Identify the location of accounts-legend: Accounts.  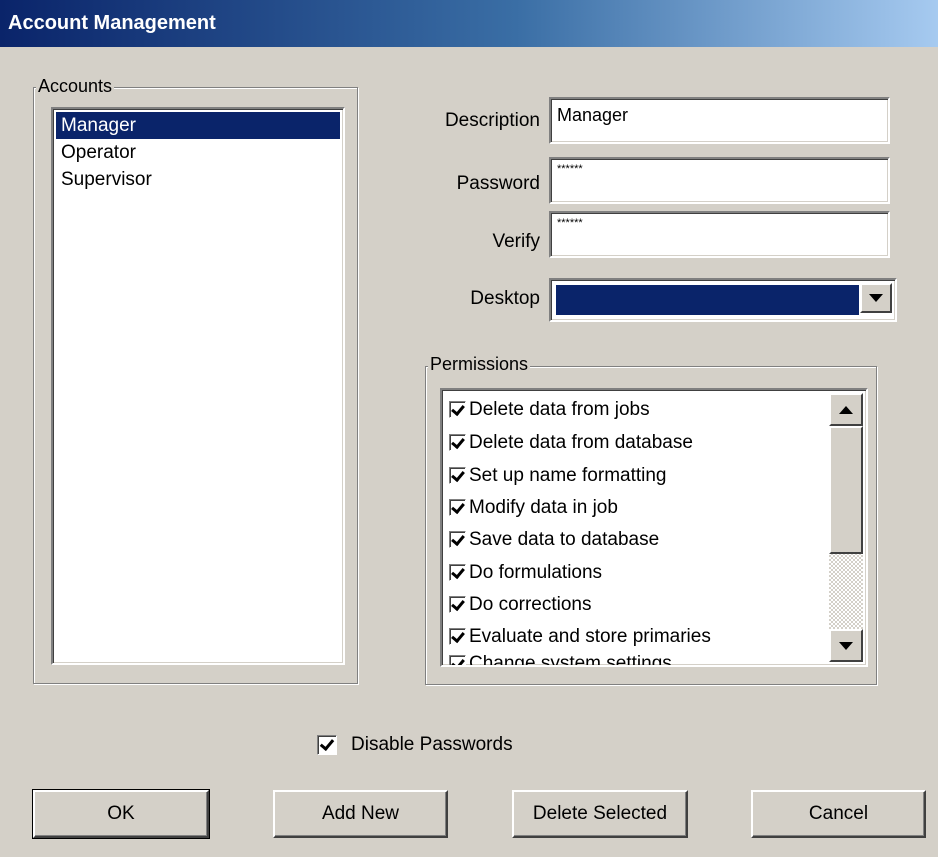
(75, 86).